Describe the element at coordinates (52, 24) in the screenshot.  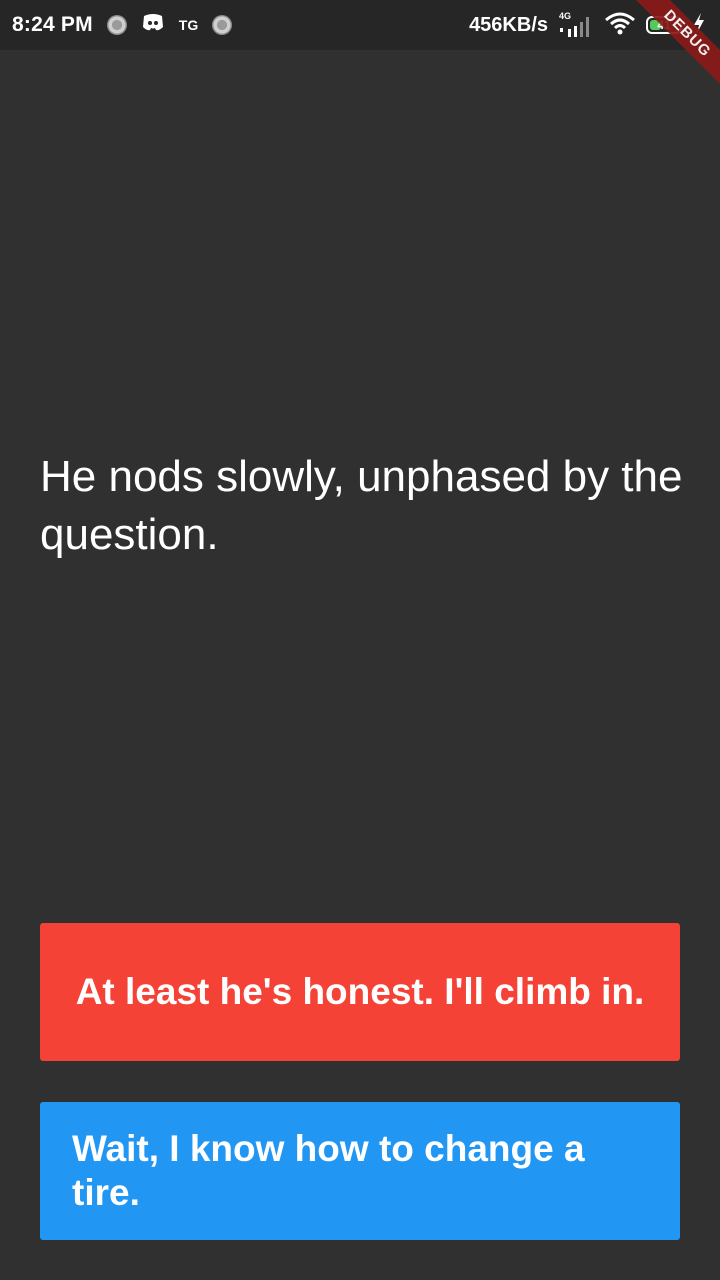
I see `clock: 8:24 PM` at that location.